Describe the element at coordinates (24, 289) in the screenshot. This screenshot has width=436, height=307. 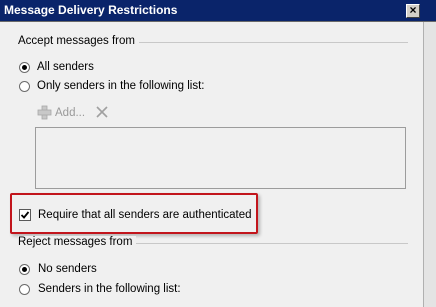
I see `senders-list-radio` at that location.